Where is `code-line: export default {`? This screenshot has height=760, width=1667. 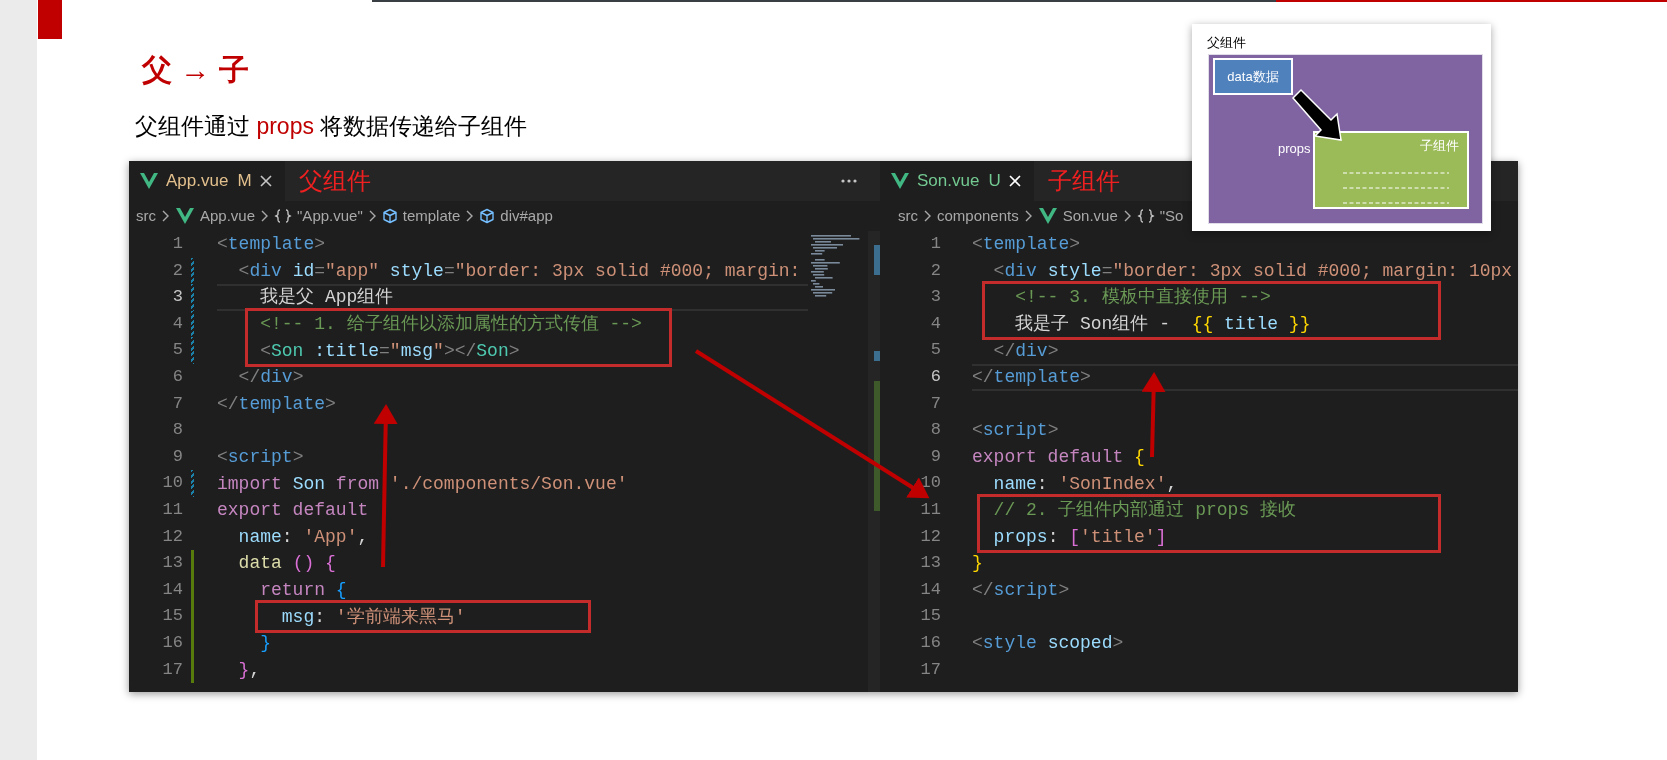
code-line: export default { is located at coordinates (1058, 457).